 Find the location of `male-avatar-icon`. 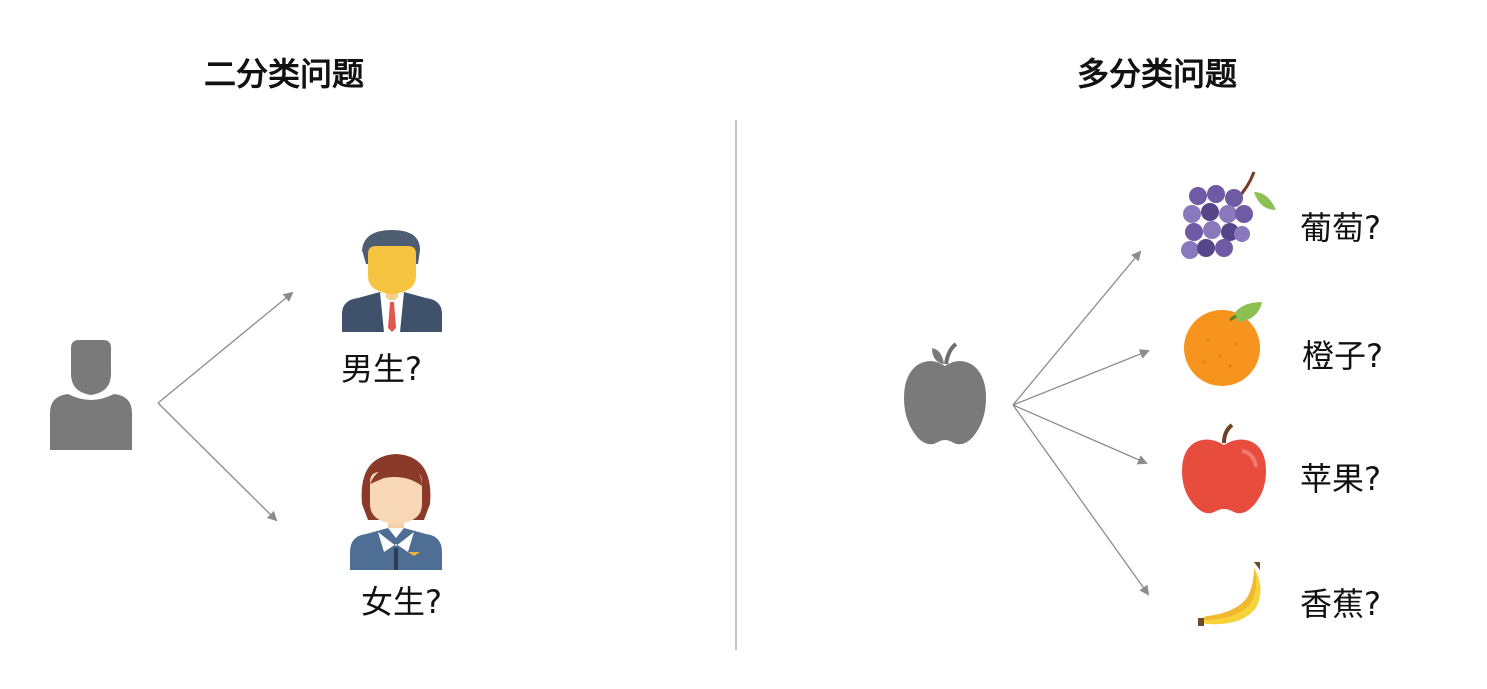

male-avatar-icon is located at coordinates (392, 281).